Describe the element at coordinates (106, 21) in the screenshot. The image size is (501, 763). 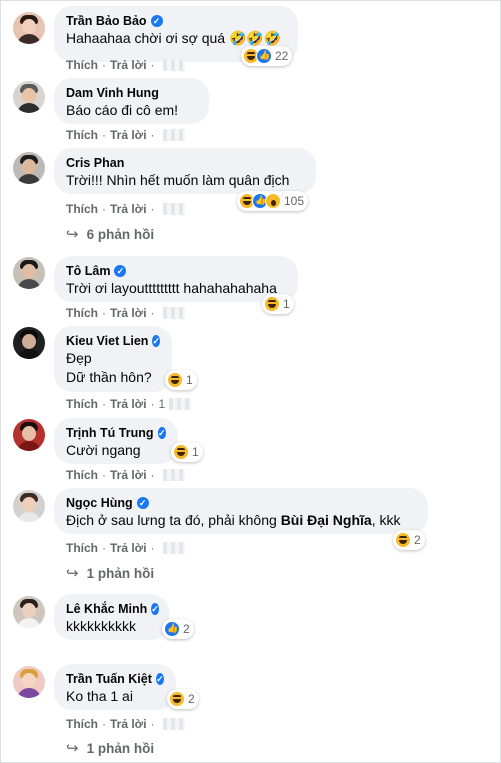
I see `commenter-name: Trần Bảo Bảo` at that location.